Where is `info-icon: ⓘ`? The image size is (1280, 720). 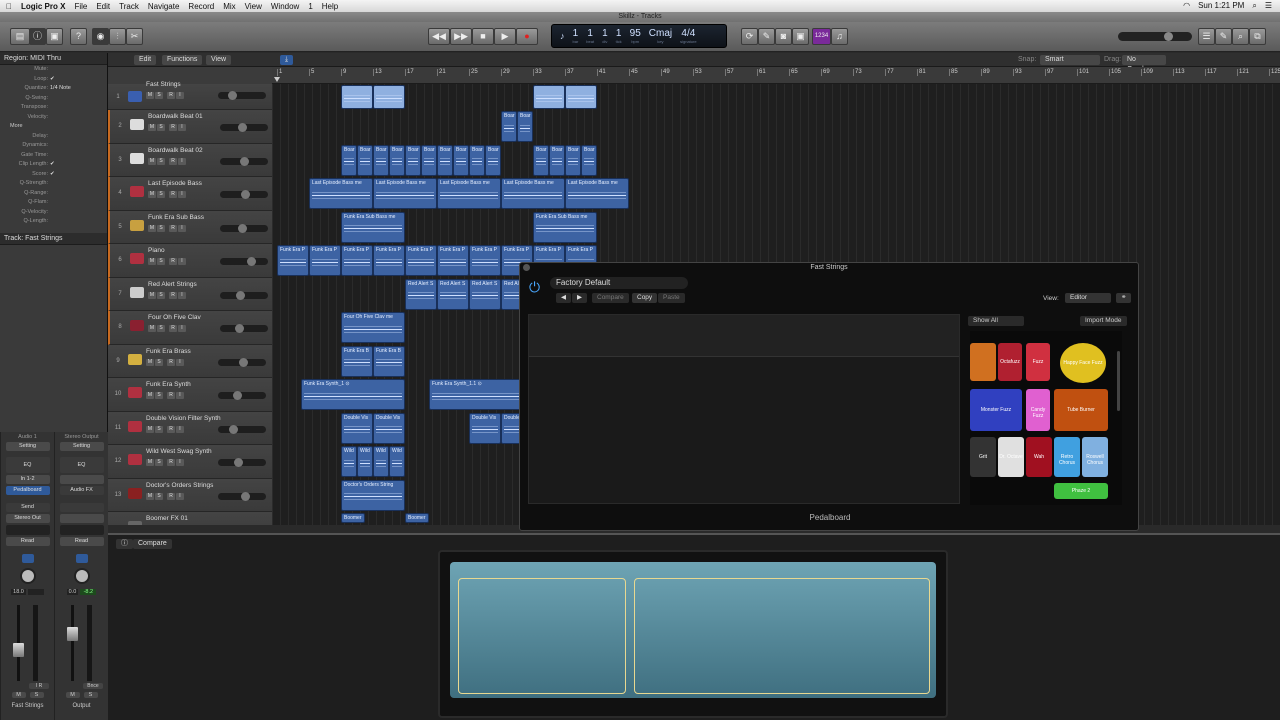 info-icon: ⓘ is located at coordinates (124, 544).